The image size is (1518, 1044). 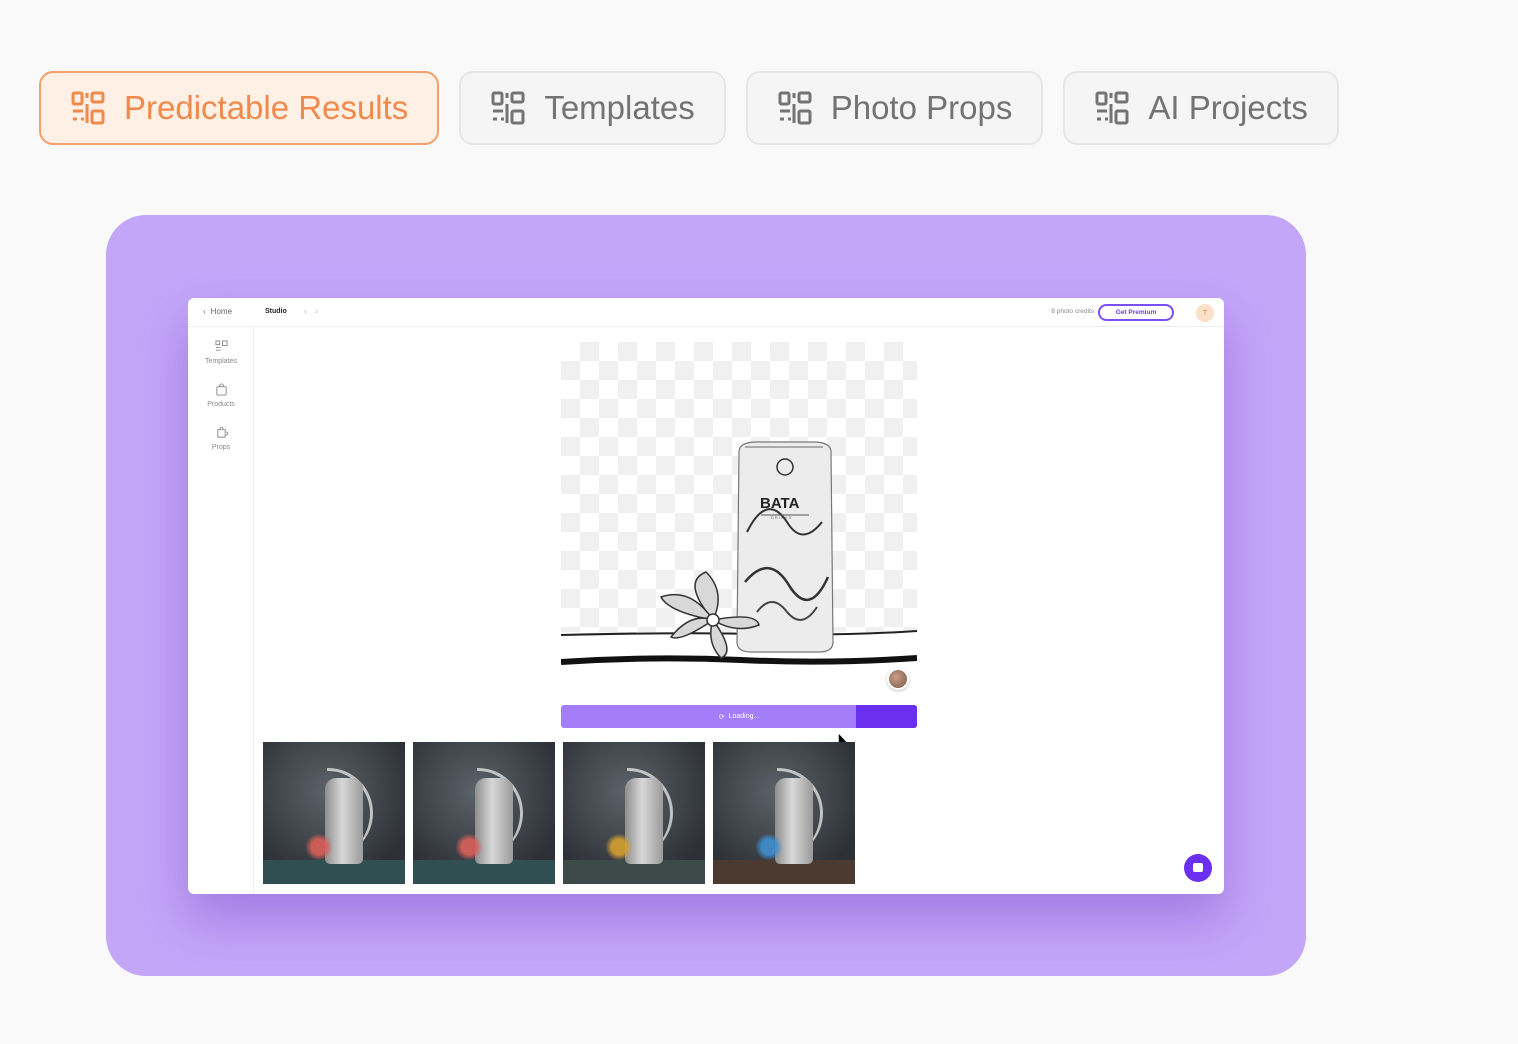 I want to click on chevron-left-icon: ‹, so click(x=204, y=311).